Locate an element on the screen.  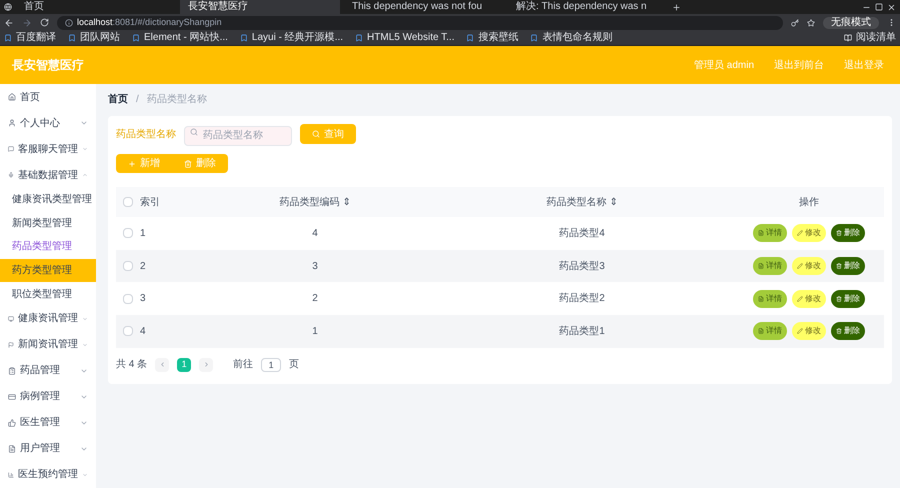
bookmark-link: 团队网站 is located at coordinates (100, 38).